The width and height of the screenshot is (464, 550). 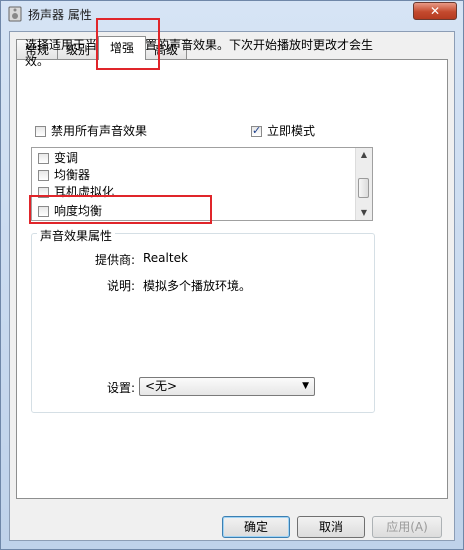 What do you see at coordinates (165, 258) in the screenshot?
I see `provider-value: Realtek` at bounding box center [165, 258].